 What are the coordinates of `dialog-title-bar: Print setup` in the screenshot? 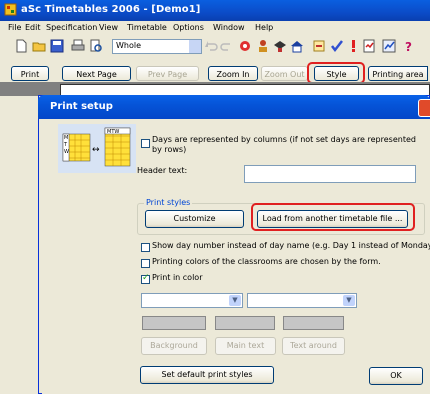 It's located at (234, 107).